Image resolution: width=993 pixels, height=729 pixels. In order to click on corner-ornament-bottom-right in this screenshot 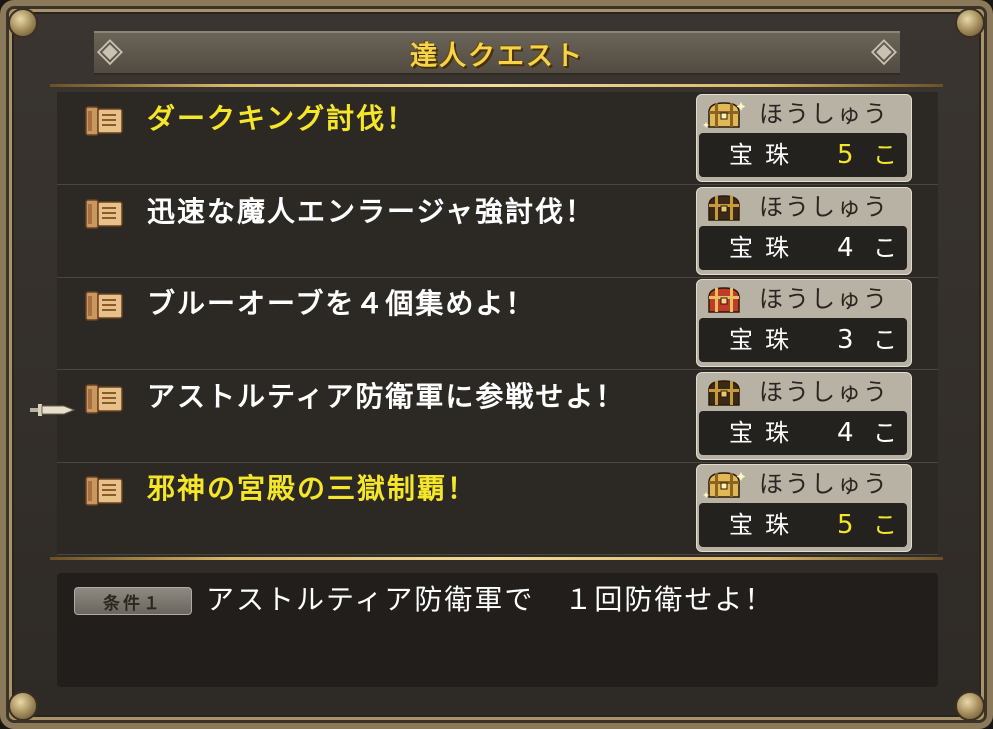, I will do `click(970, 706)`.